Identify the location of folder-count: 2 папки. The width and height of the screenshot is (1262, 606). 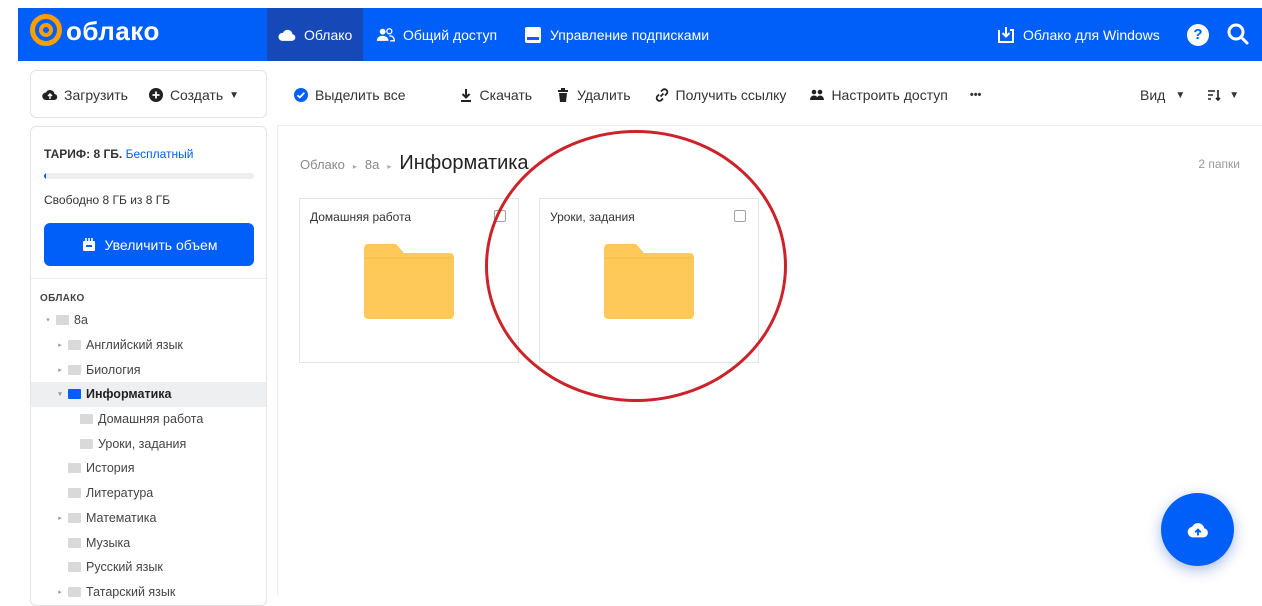
(1219, 164).